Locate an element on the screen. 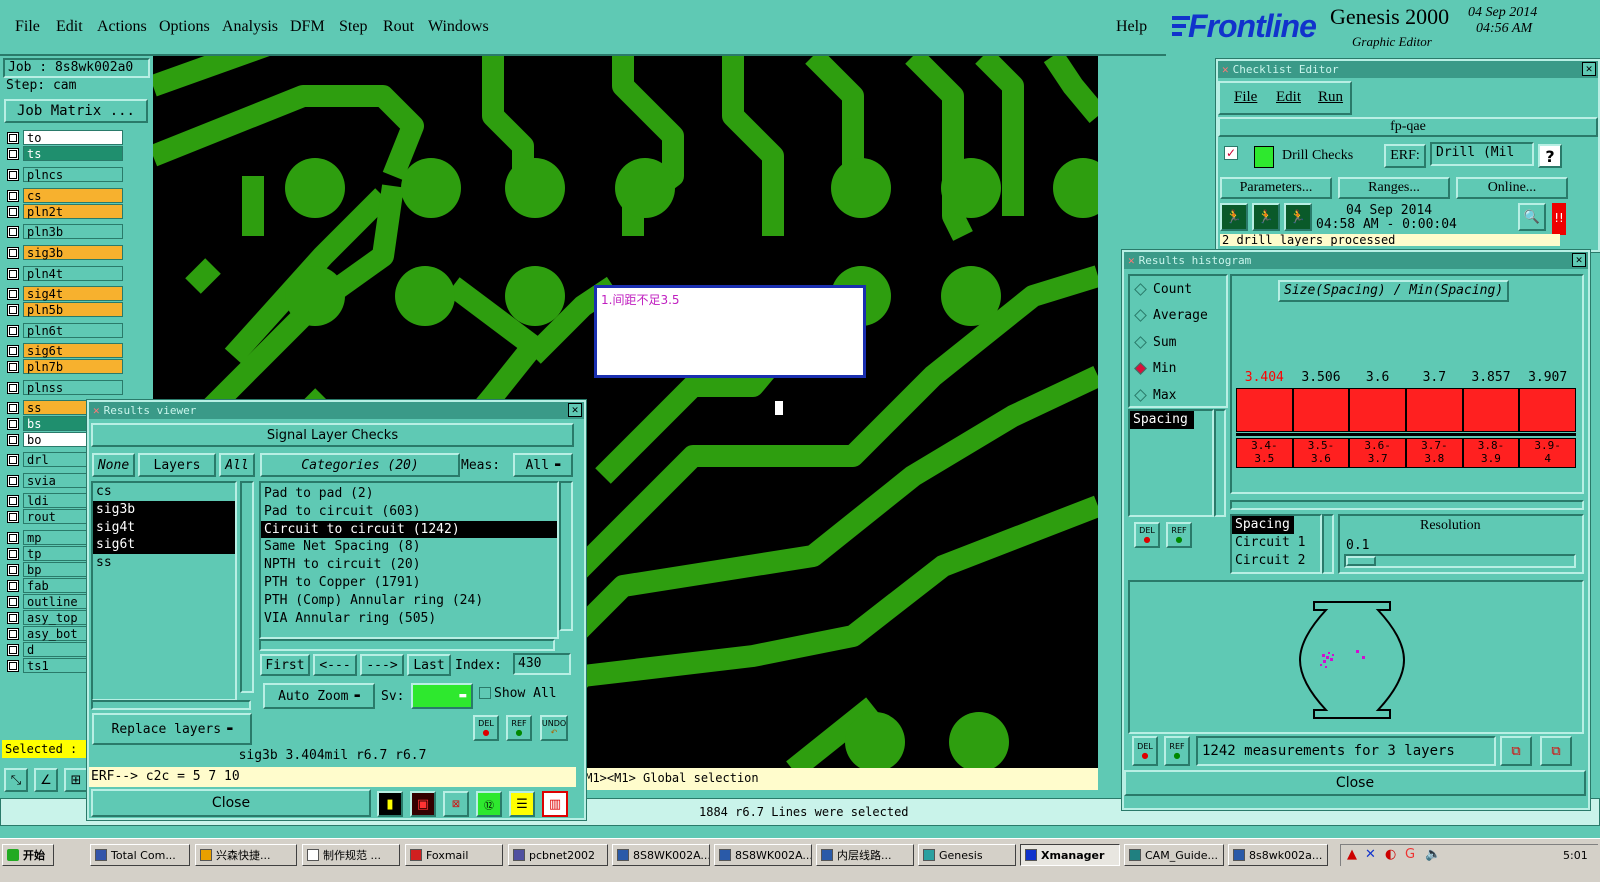  first-button: First is located at coordinates (285, 665).